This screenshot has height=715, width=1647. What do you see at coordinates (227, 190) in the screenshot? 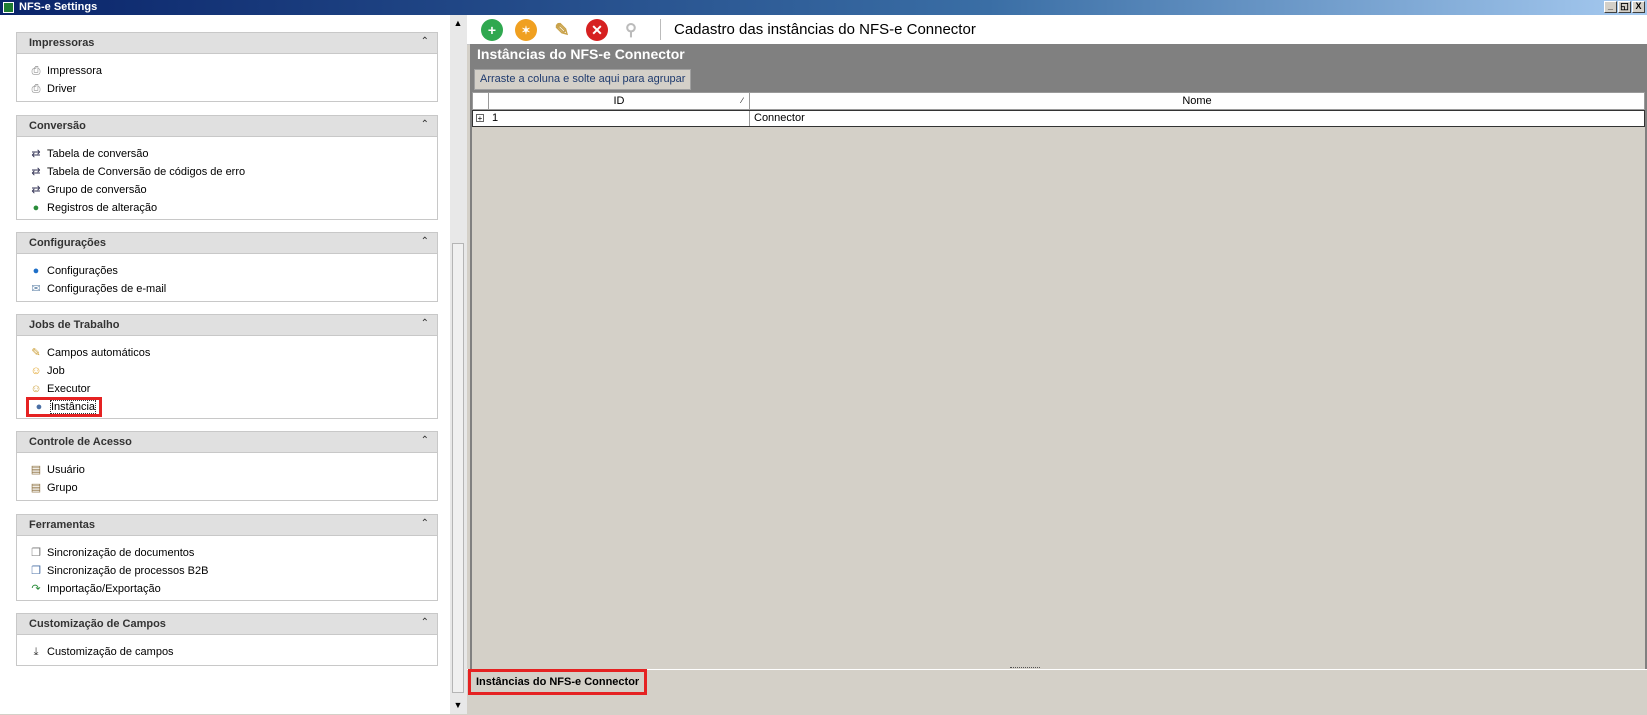
I see `sidebar-item-grupo-conversao: ⇄ Grupo de conversão` at bounding box center [227, 190].